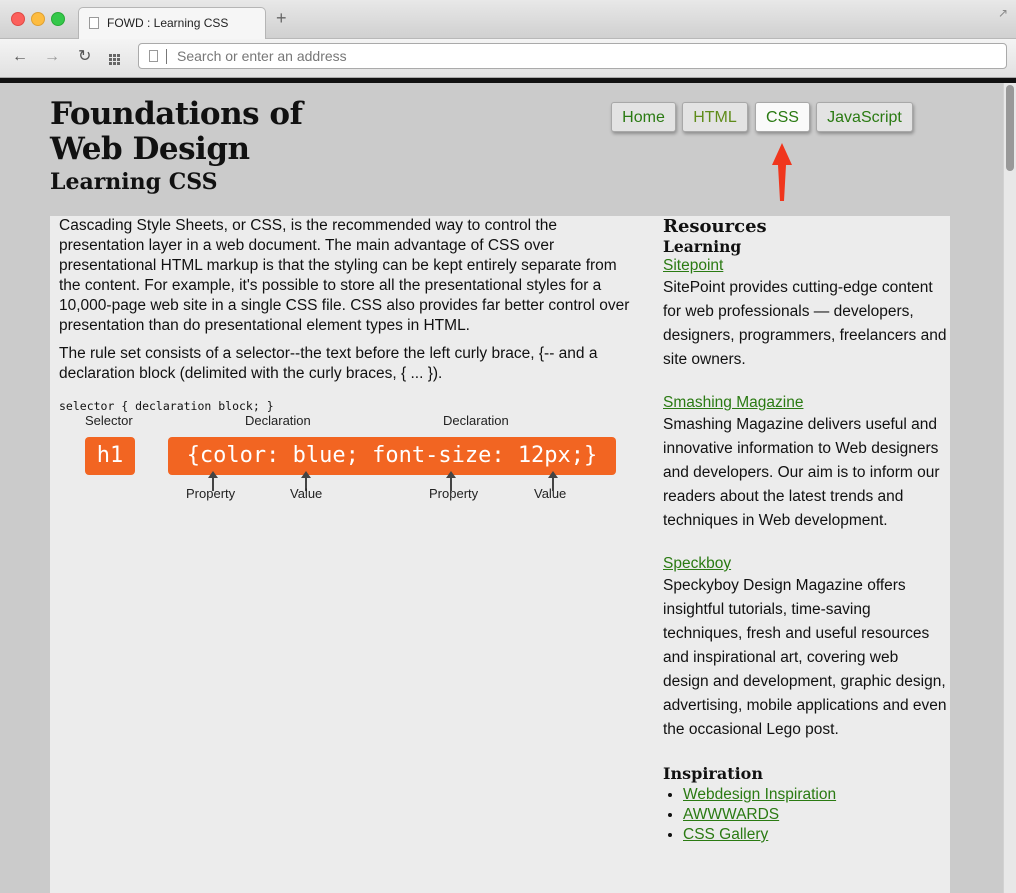  What do you see at coordinates (715, 117) in the screenshot?
I see `nav-html: HTML` at bounding box center [715, 117].